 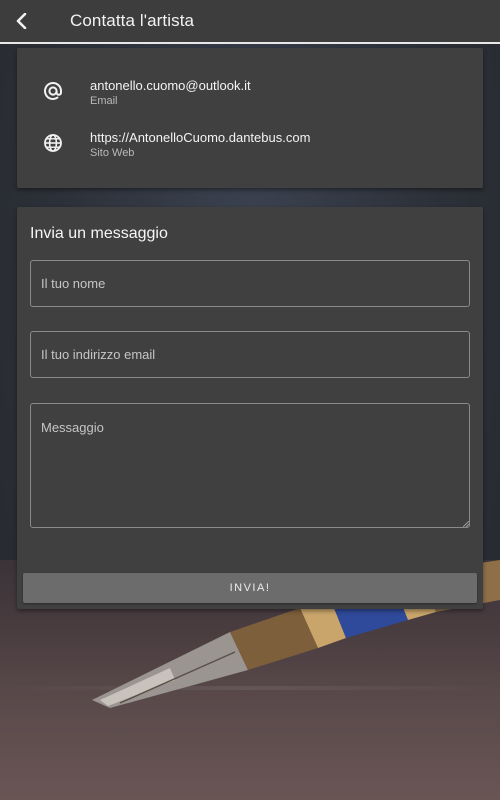 What do you see at coordinates (99, 233) in the screenshot?
I see `form-title: Invia un messaggio` at bounding box center [99, 233].